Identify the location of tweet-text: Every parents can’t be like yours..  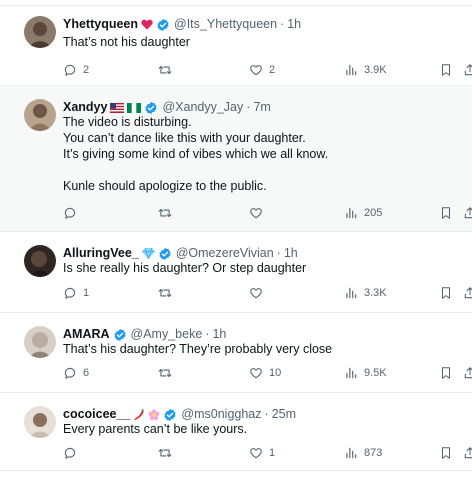
(155, 429).